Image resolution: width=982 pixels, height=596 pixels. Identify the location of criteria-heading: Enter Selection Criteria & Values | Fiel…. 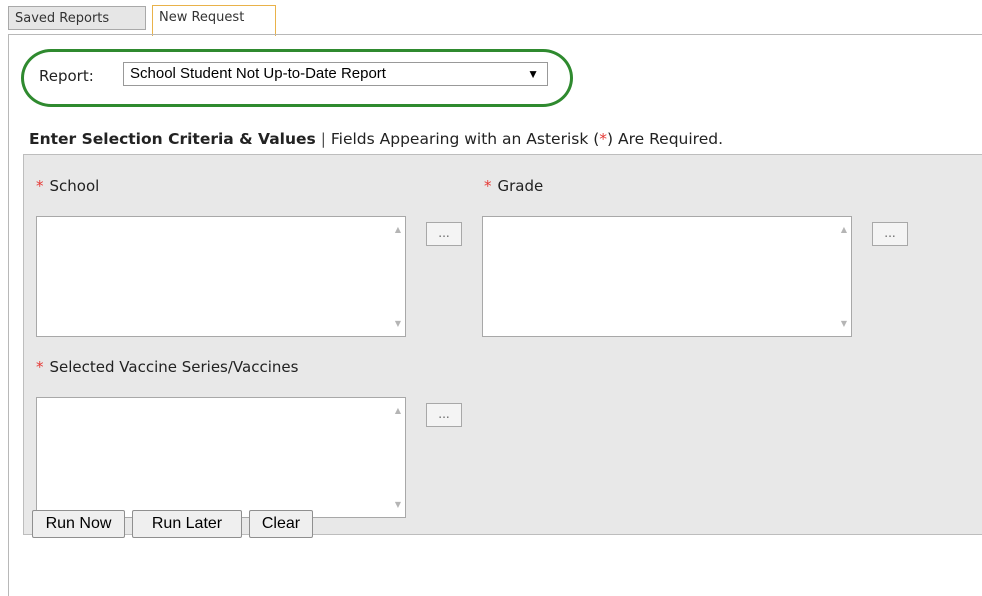
(376, 139).